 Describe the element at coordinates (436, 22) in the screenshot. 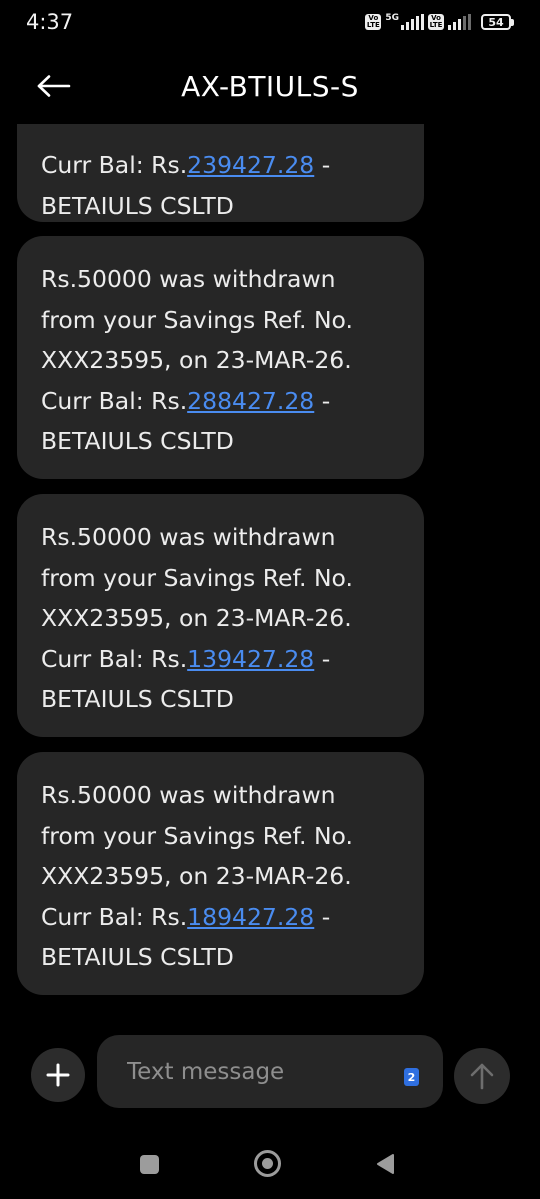

I see `volte-icon-sim2: Vo LTE` at that location.